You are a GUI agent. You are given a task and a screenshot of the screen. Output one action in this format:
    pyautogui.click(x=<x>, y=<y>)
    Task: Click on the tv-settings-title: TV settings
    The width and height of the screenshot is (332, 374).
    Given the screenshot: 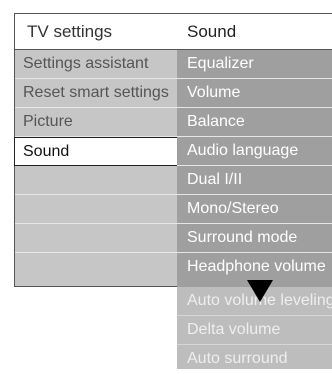 What is the action you would take?
    pyautogui.click(x=70, y=31)
    